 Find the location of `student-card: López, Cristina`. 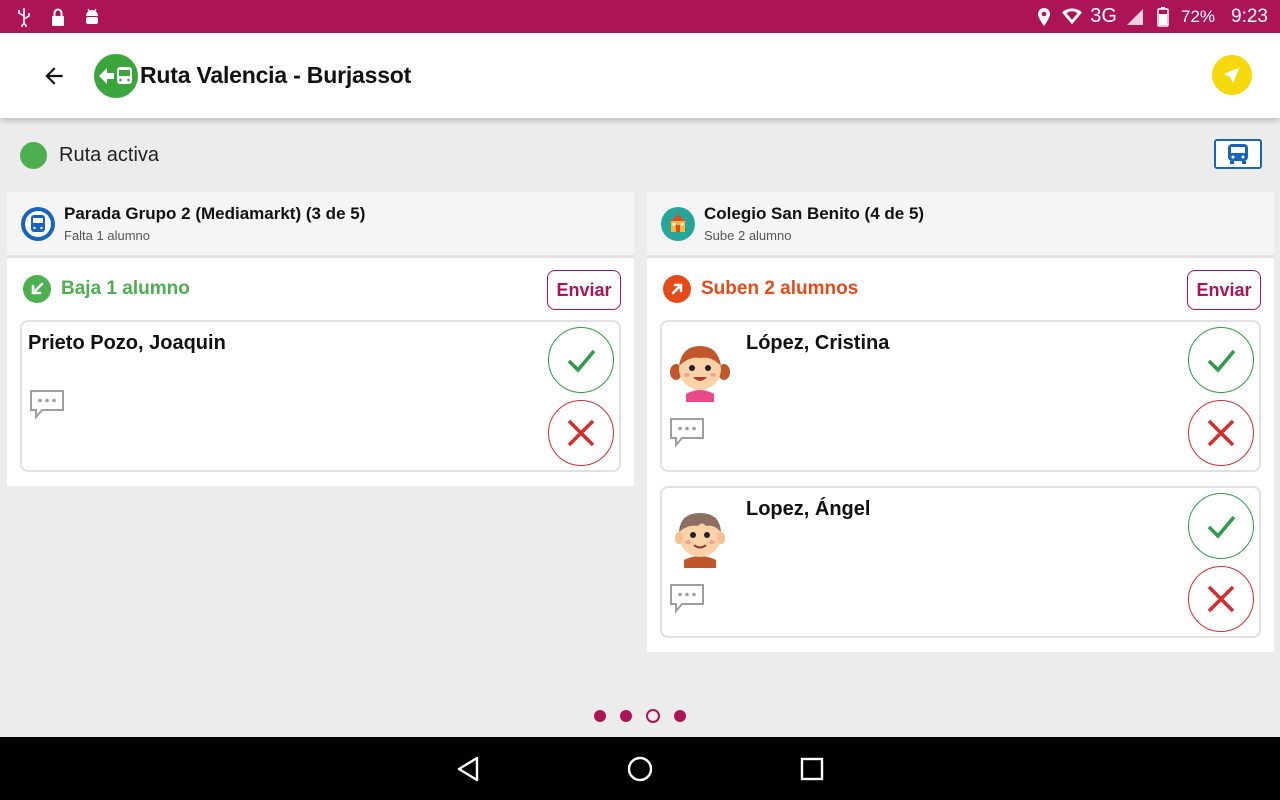

student-card: López, Cristina is located at coordinates (960, 396).